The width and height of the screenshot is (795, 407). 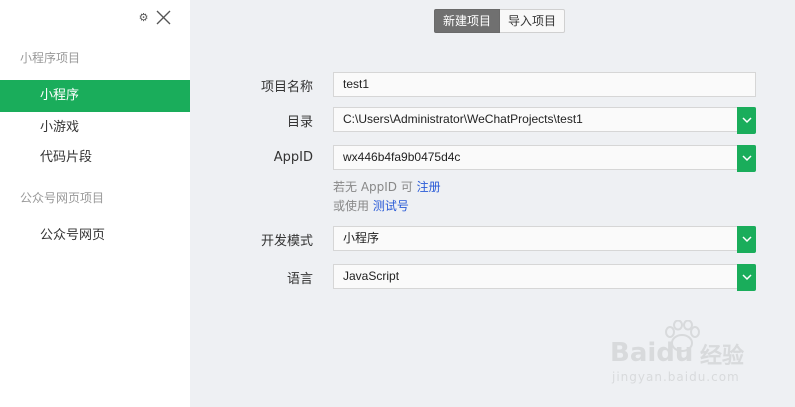 I want to click on sidebar-item-code-snippet: 代码片段, so click(x=95, y=158).